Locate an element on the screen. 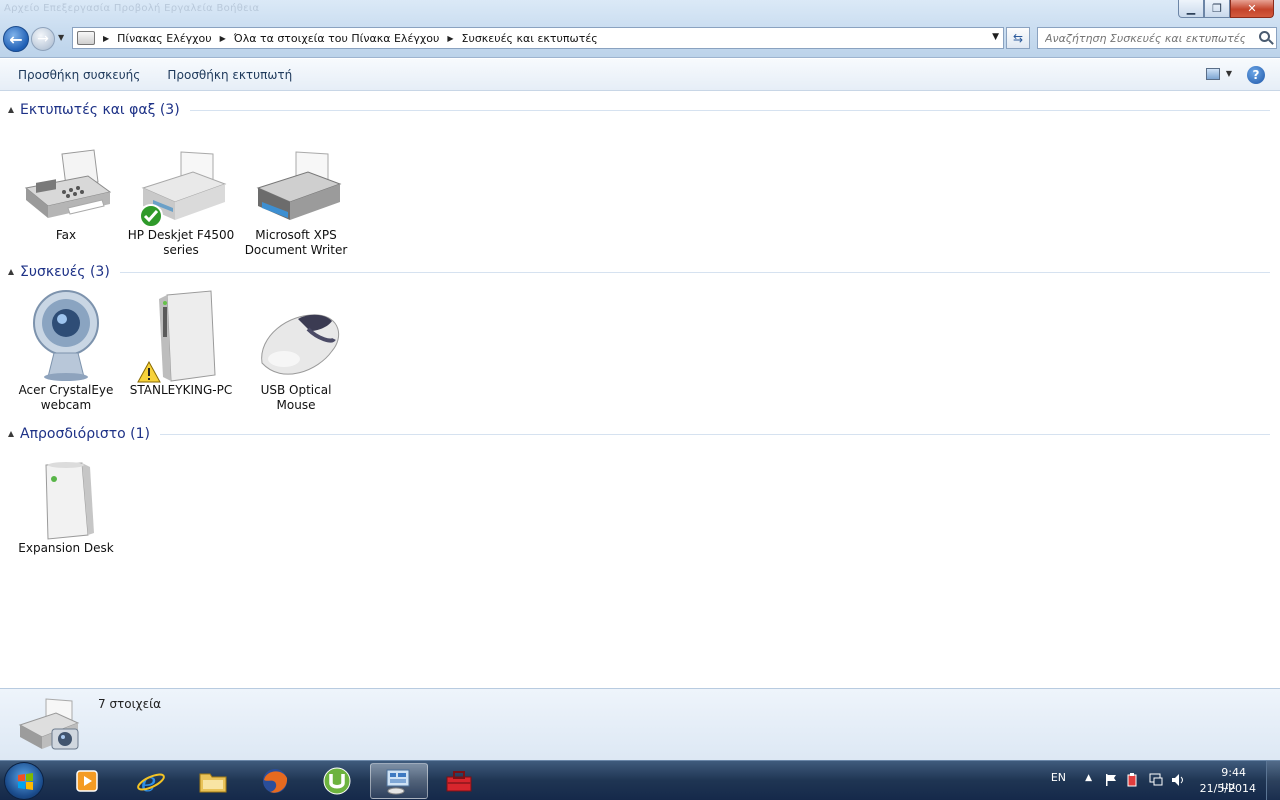  command-bar: Προσθήκη συσκευής Προσθήκη εκτυπωτή ▼ ? is located at coordinates (640, 75).